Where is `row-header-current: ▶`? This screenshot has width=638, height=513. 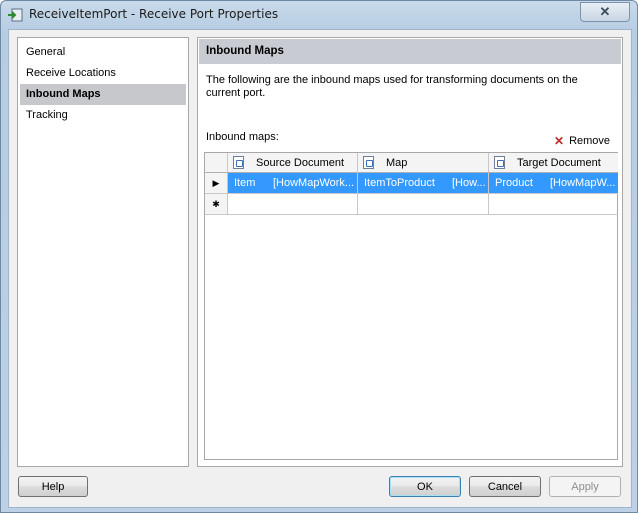 row-header-current: ▶ is located at coordinates (216, 183).